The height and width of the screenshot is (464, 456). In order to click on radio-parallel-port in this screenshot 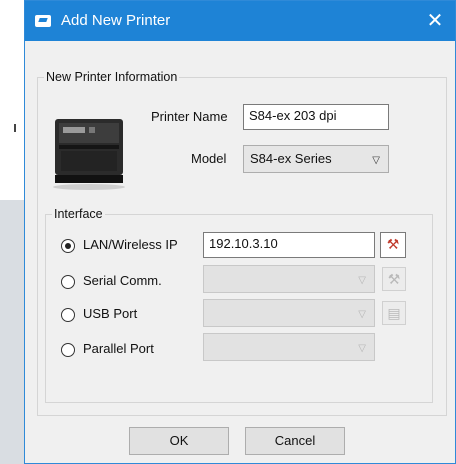, I will do `click(68, 350)`.